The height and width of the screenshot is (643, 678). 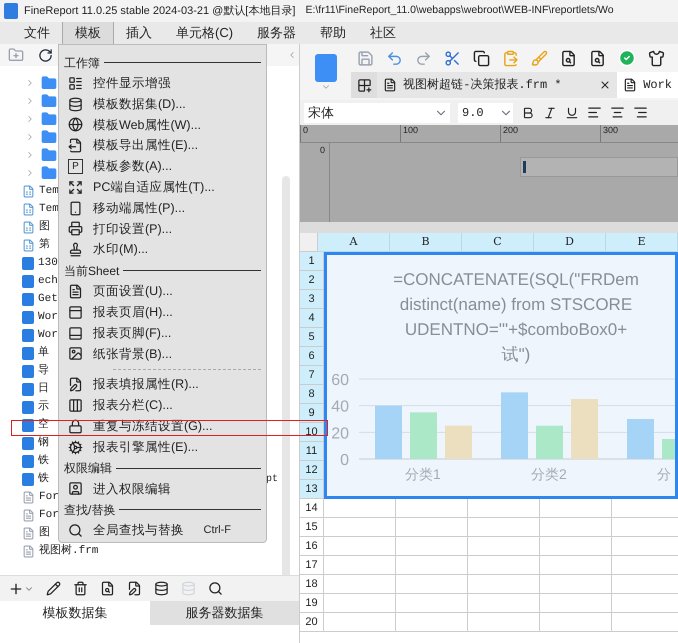 What do you see at coordinates (333, 33) in the screenshot?
I see `menu-tab: 帮助` at bounding box center [333, 33].